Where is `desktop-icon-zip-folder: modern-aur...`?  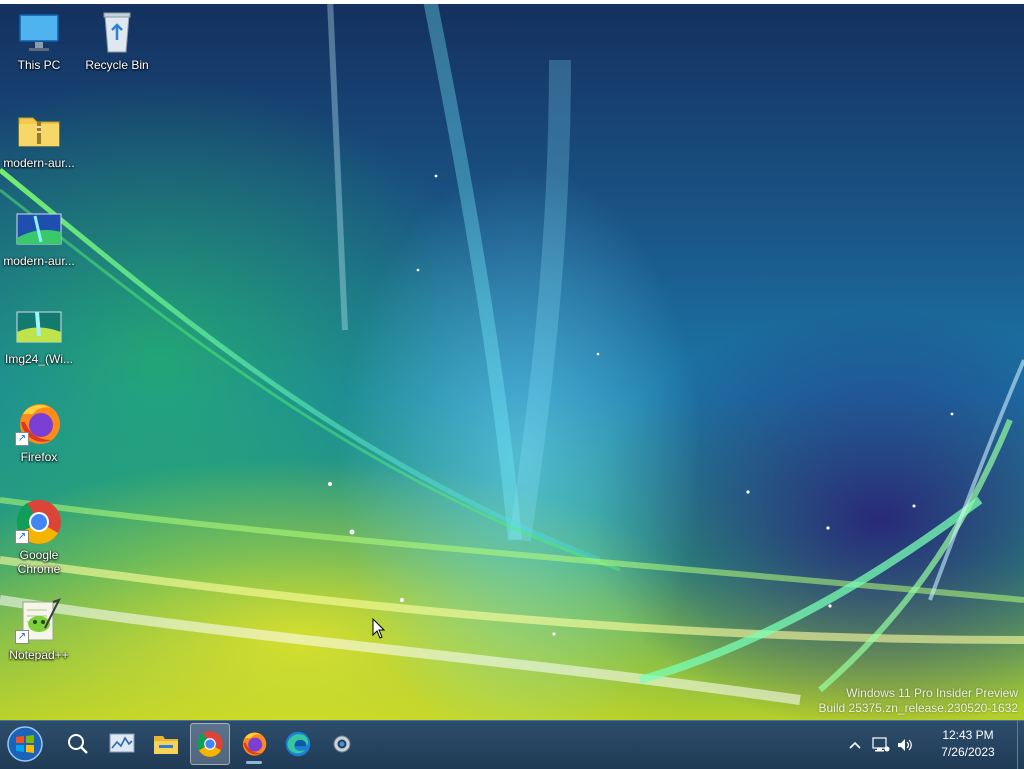 desktop-icon-zip-folder: modern-aur... is located at coordinates (39, 138).